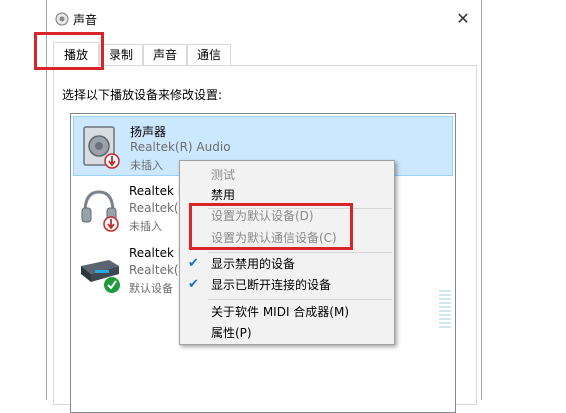 The width and height of the screenshot is (566, 413). What do you see at coordinates (151, 288) in the screenshot?
I see `device-status: 默认设备` at bounding box center [151, 288].